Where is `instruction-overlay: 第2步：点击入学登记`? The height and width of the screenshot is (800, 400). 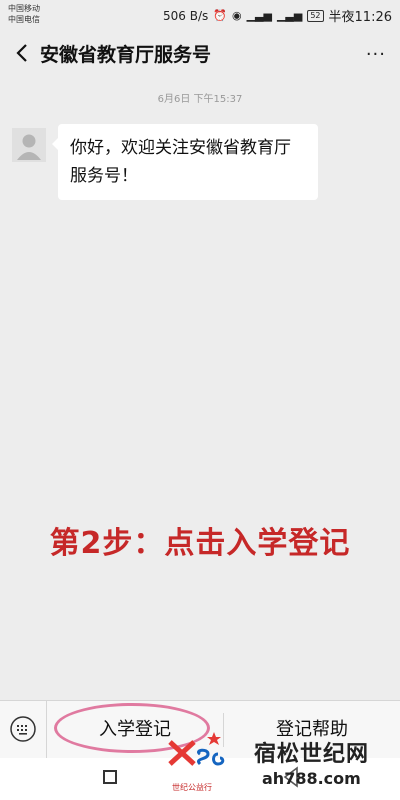 instruction-overlay: 第2步：点击入学登记 is located at coordinates (200, 543).